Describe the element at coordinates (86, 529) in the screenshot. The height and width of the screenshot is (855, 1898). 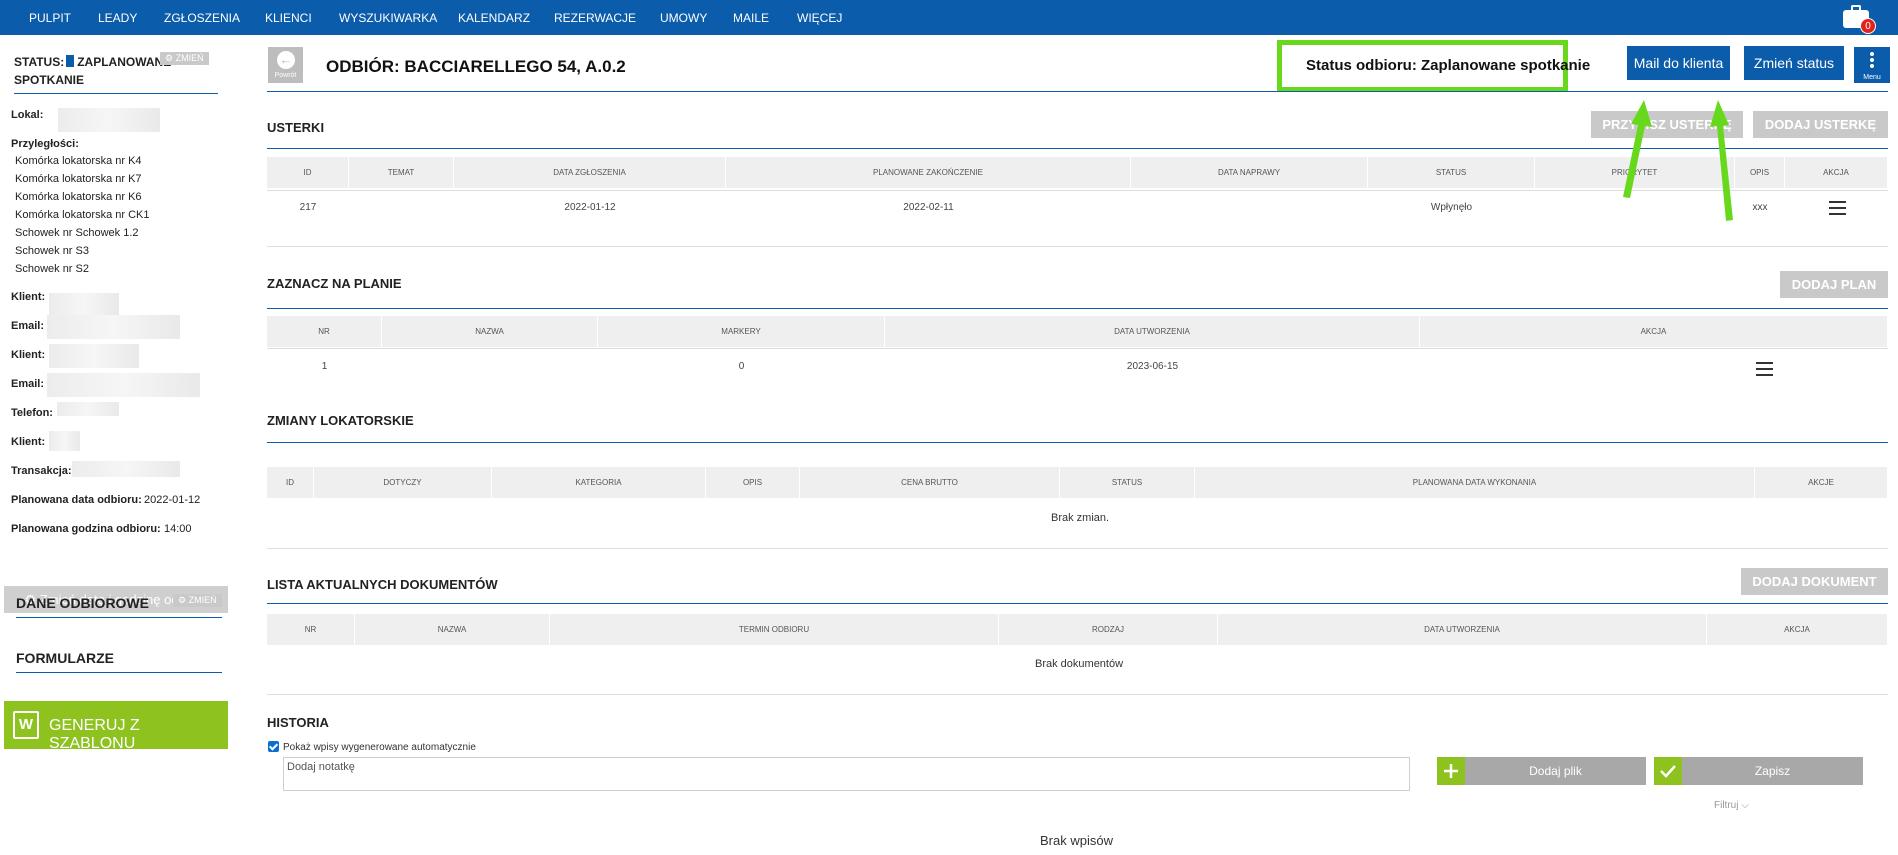
I see `godzina-odbioru-label: Planowana godzina odbioru:` at that location.